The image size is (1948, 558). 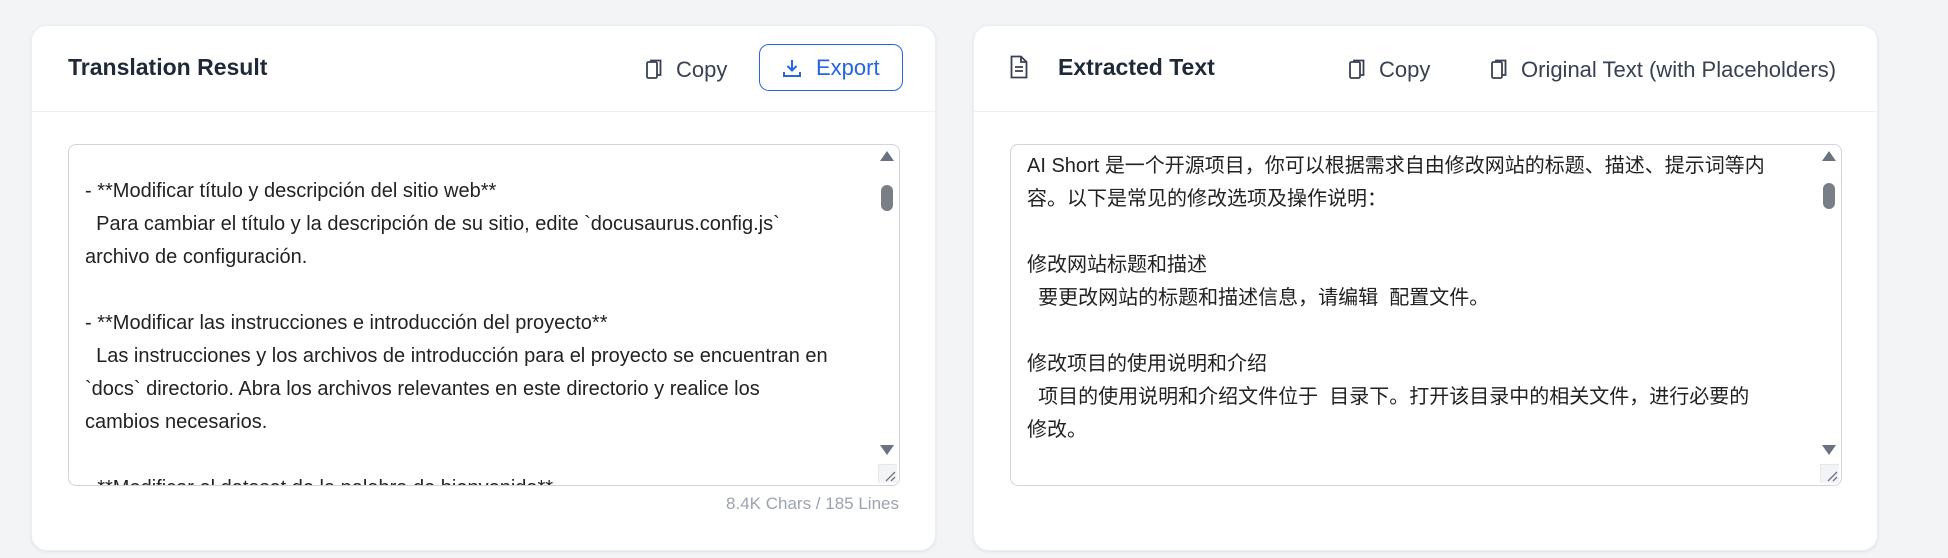 I want to click on original-text-label: Original Text (with Placeholders), so click(x=1679, y=69).